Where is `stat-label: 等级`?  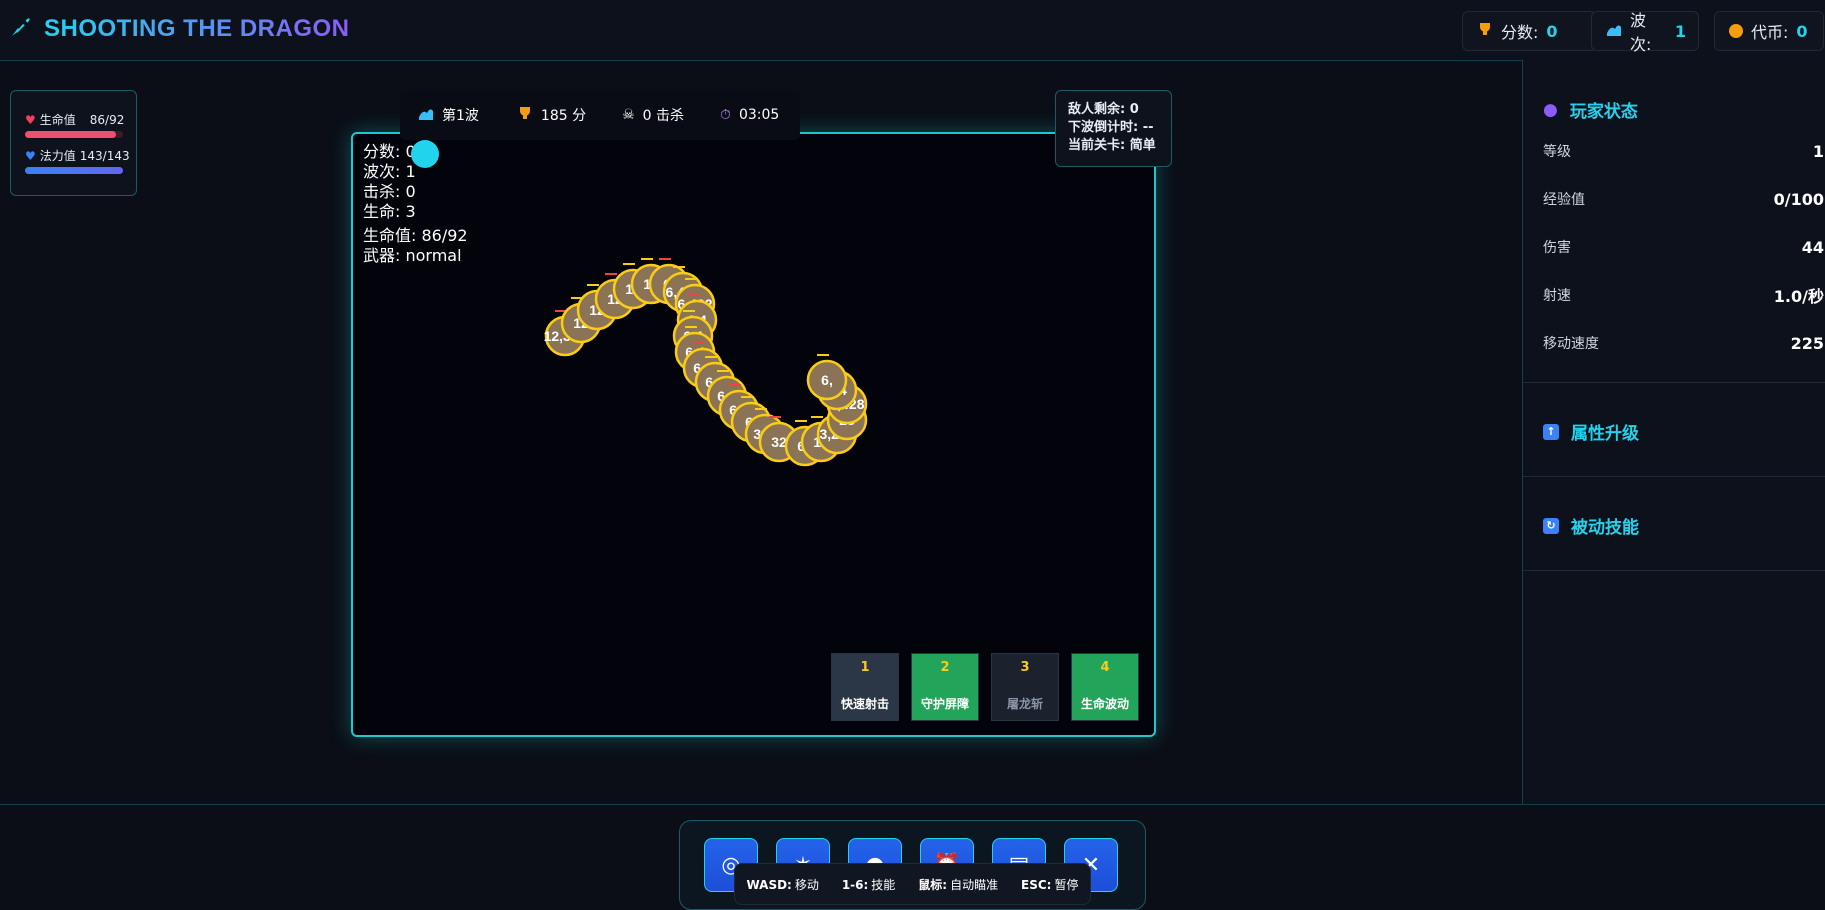
stat-label: 等级 is located at coordinates (1557, 152).